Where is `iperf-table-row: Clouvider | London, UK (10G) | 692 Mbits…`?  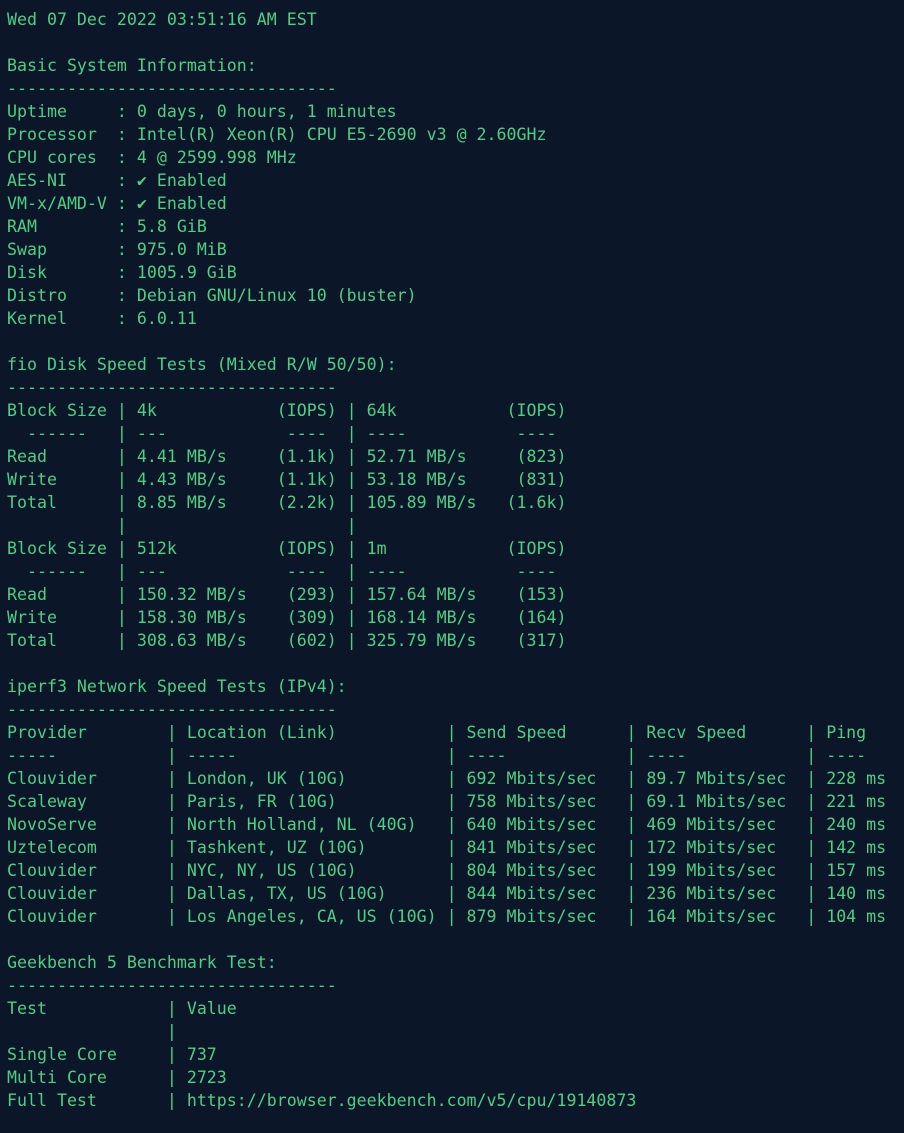
iperf-table-row: Clouvider | London, UK (10G) | 692 Mbits… is located at coordinates (447, 778).